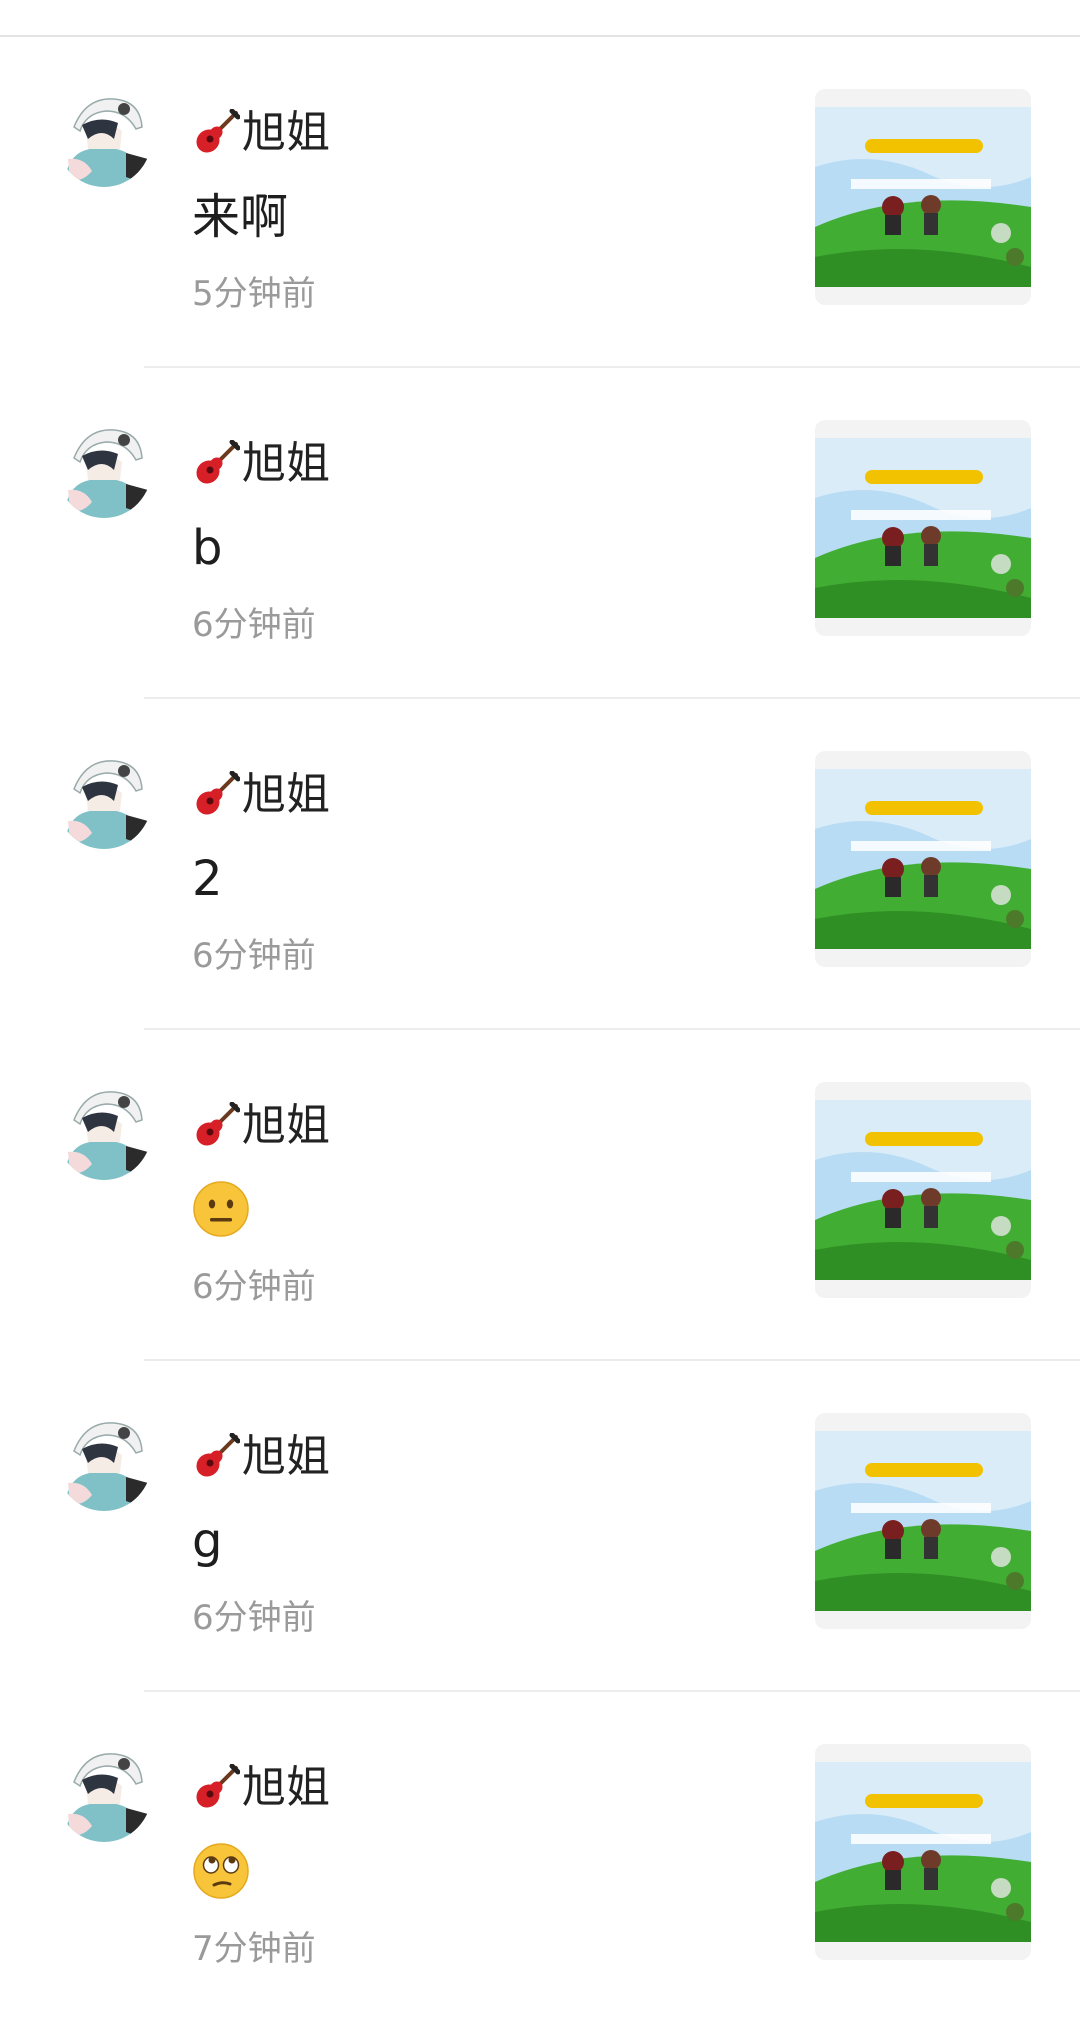  What do you see at coordinates (207, 548) in the screenshot?
I see `comment-message: b` at bounding box center [207, 548].